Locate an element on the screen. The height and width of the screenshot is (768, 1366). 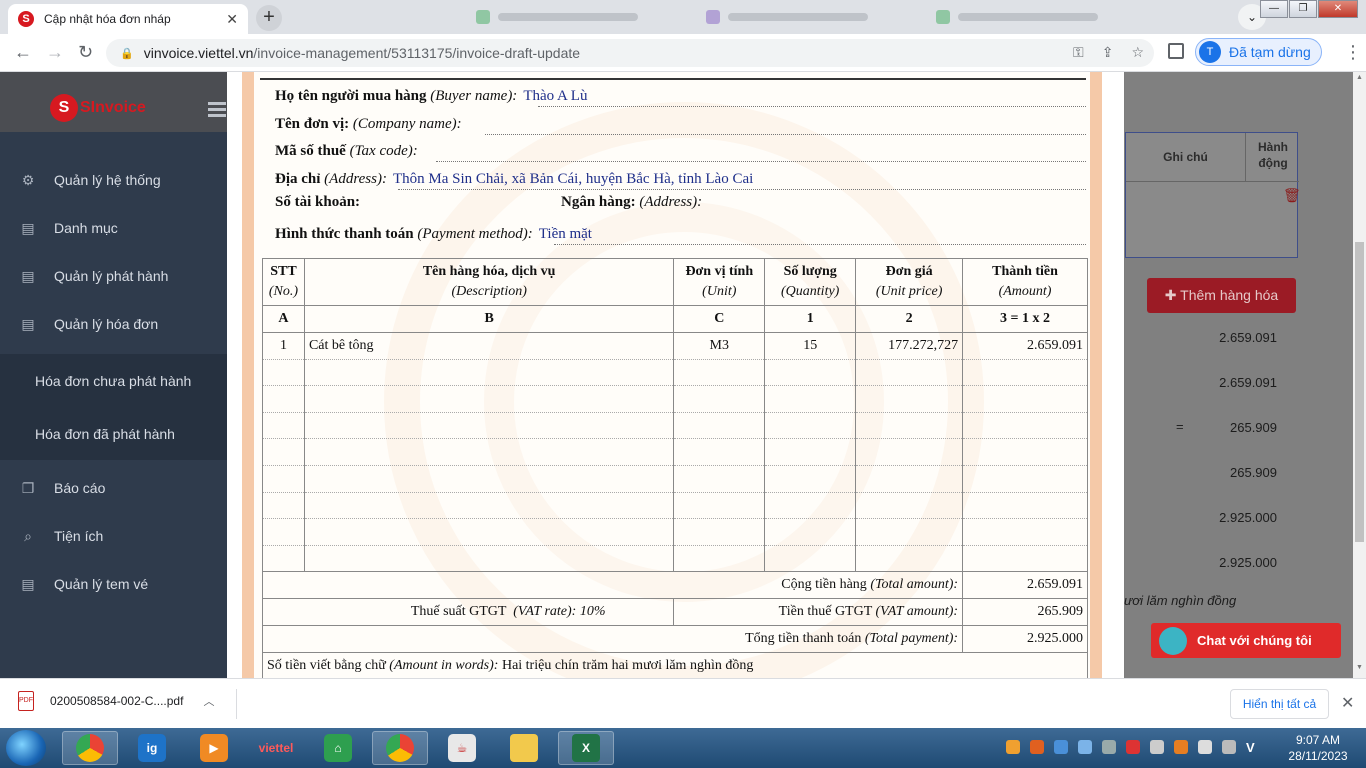
clock: 9:07 AM 28/11/2023 is located at coordinates (1318, 748).